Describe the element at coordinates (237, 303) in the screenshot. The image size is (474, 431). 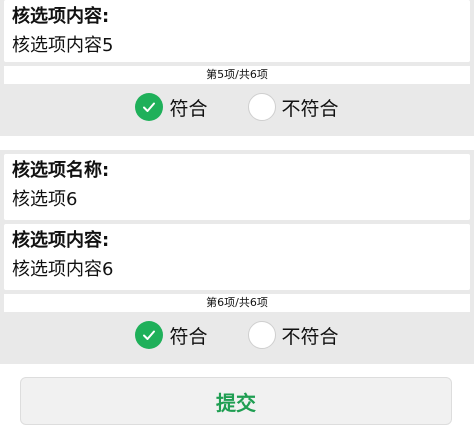
I see `item-counter: 第6项/共6项` at that location.